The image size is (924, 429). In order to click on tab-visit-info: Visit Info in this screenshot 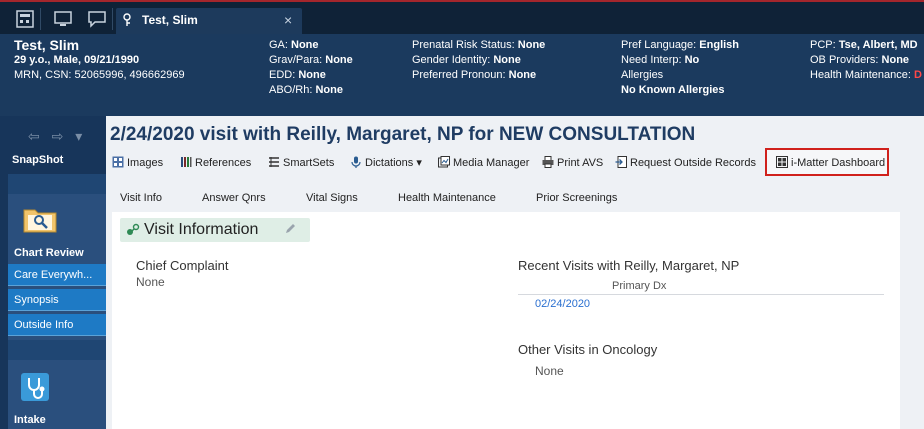, I will do `click(141, 198)`.